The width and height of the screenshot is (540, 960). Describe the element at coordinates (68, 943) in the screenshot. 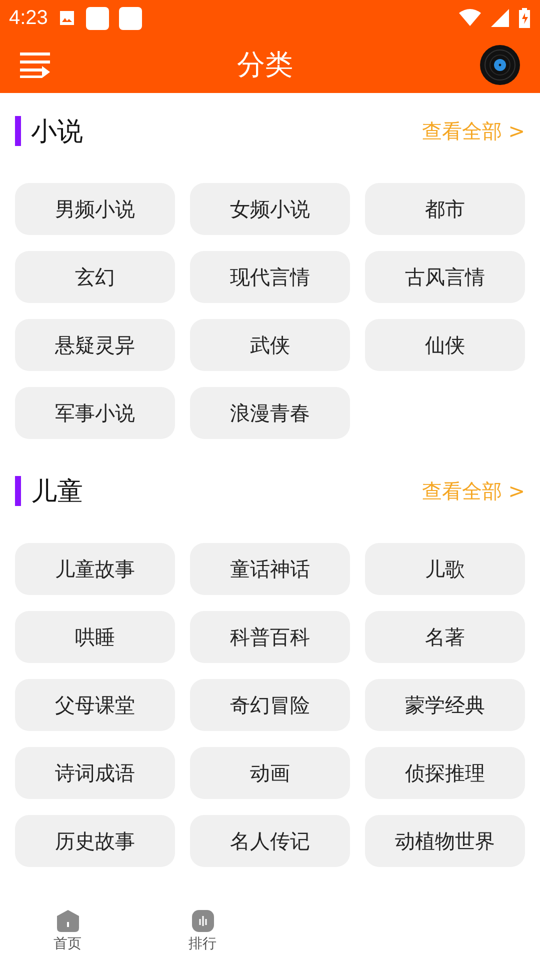

I see `nav-label: 首页` at that location.